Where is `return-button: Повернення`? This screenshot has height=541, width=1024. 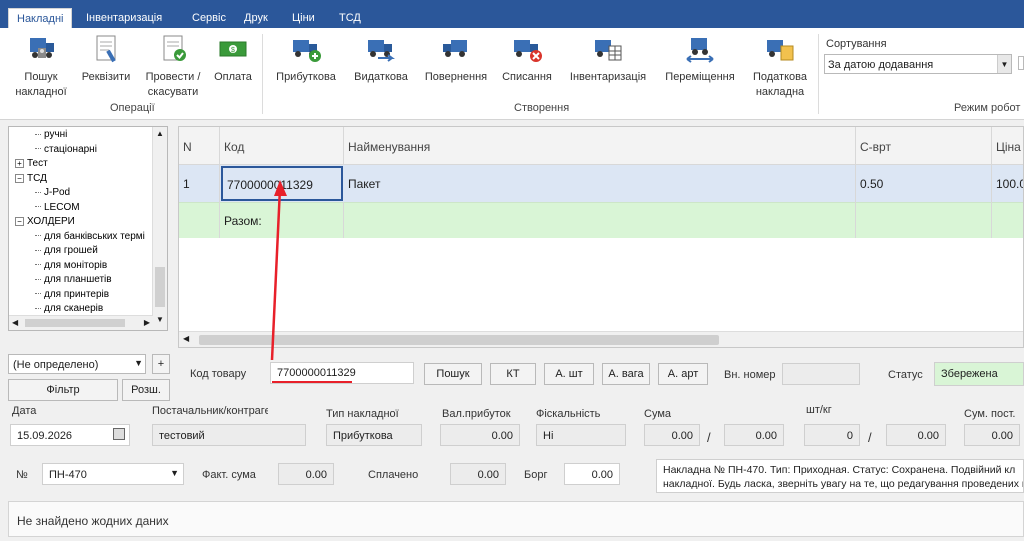
return-button: Повернення is located at coordinates (456, 59).